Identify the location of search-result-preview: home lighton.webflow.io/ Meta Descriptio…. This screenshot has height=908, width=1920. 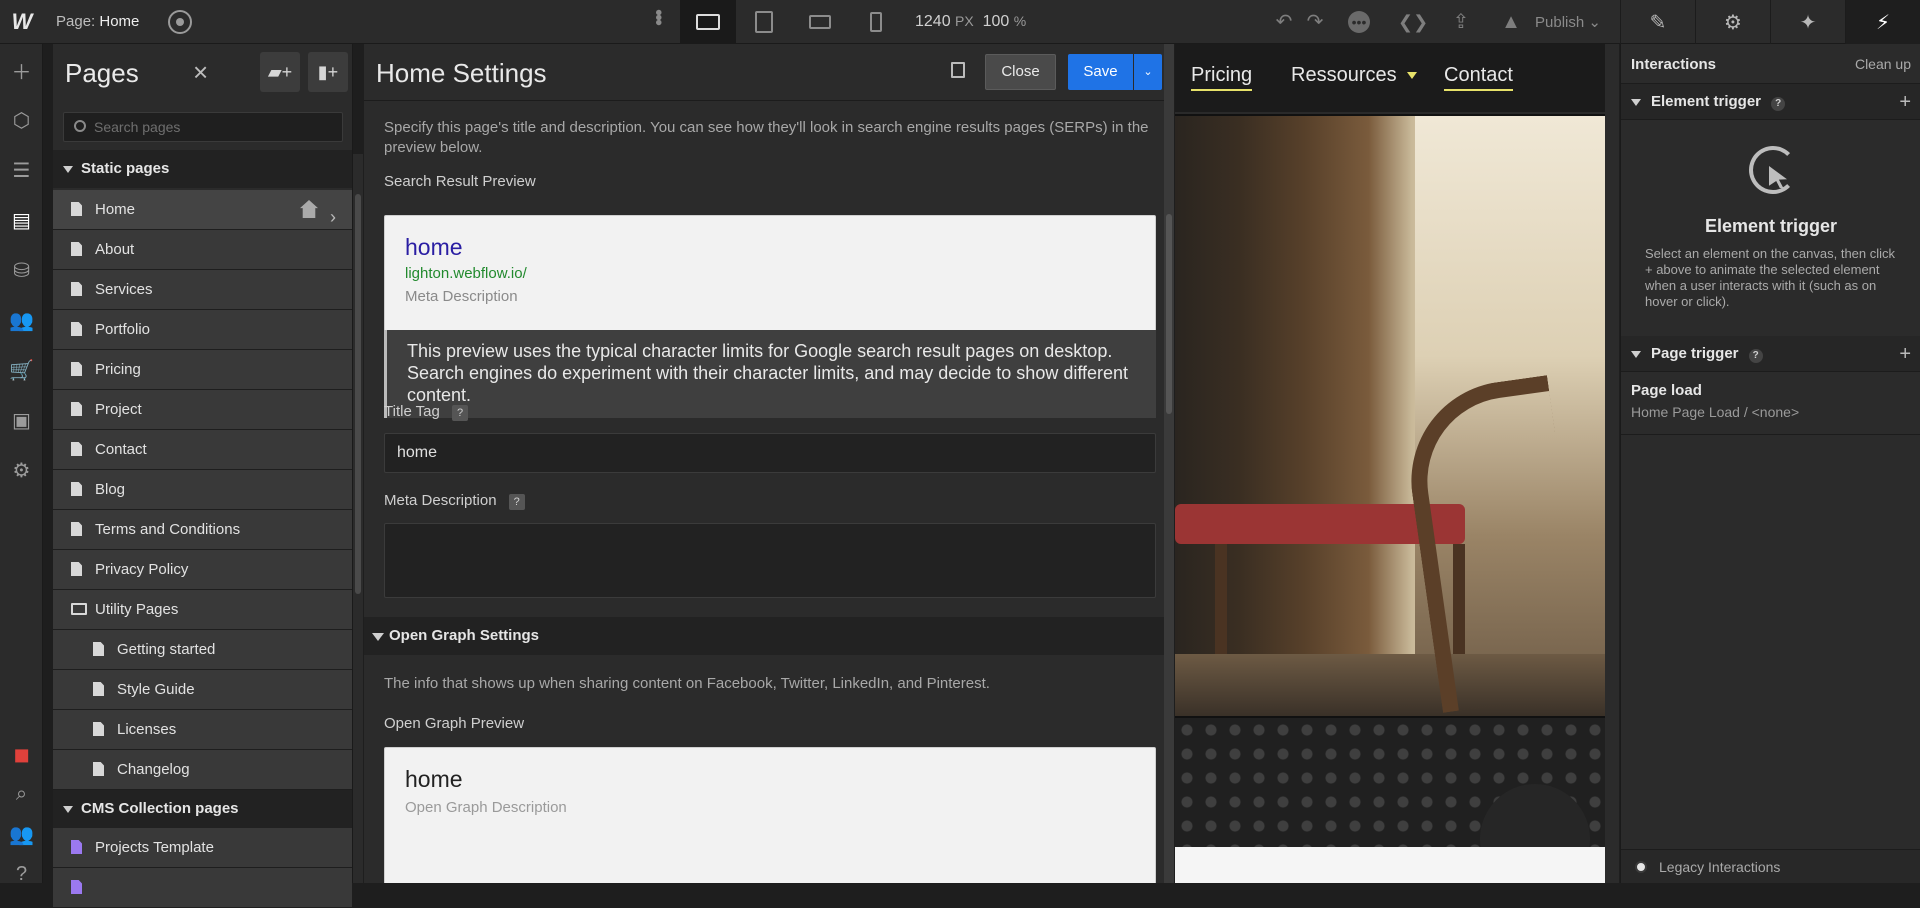
(770, 277).